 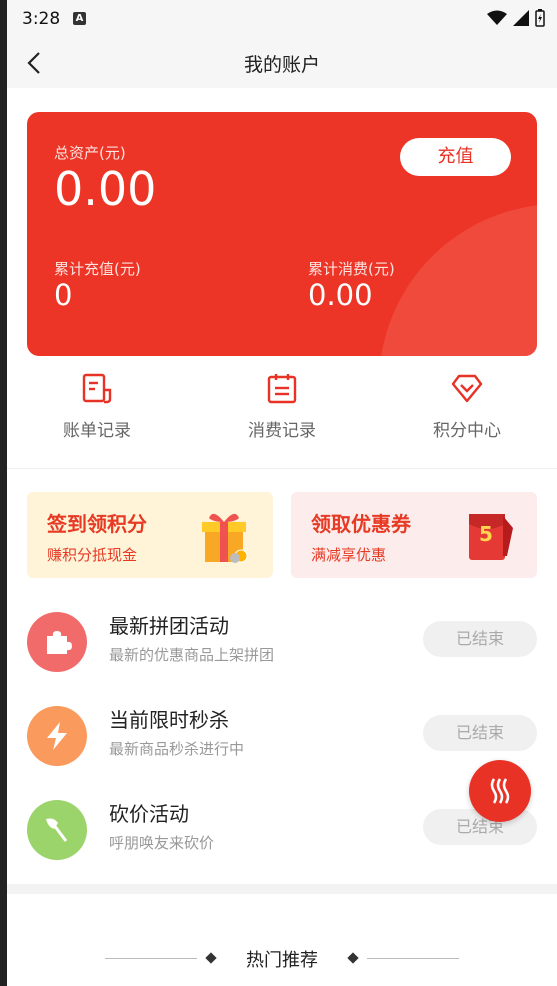 I want to click on hot-recommend-header: 热门推荐, so click(x=282, y=959).